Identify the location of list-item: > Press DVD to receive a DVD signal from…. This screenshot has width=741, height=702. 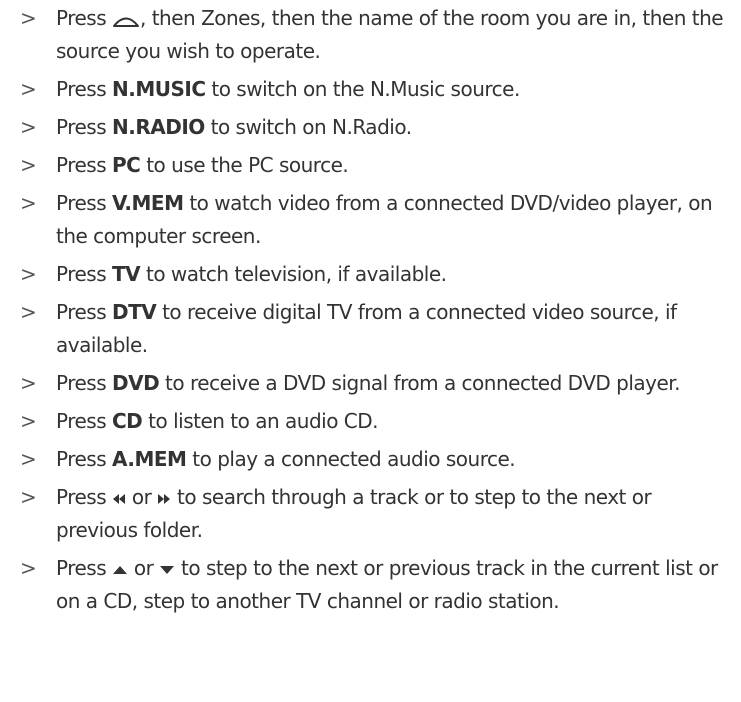
(370, 383).